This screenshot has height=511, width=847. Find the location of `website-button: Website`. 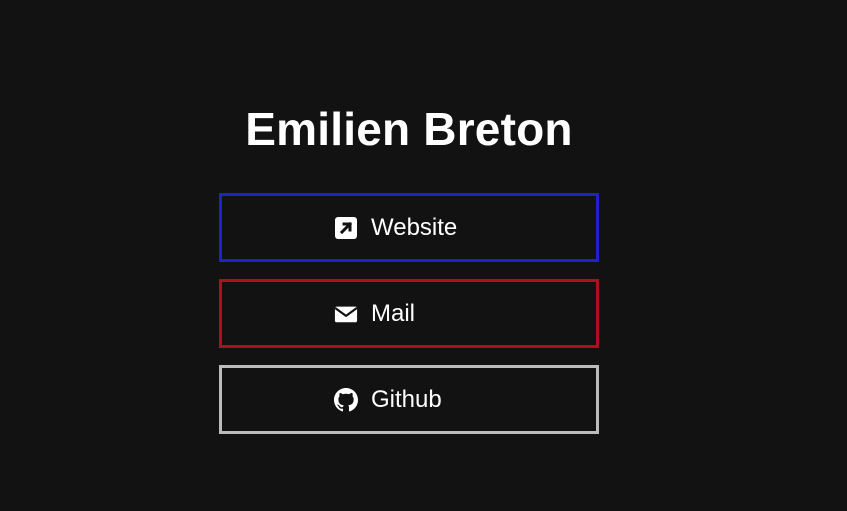

website-button: Website is located at coordinates (409, 227).